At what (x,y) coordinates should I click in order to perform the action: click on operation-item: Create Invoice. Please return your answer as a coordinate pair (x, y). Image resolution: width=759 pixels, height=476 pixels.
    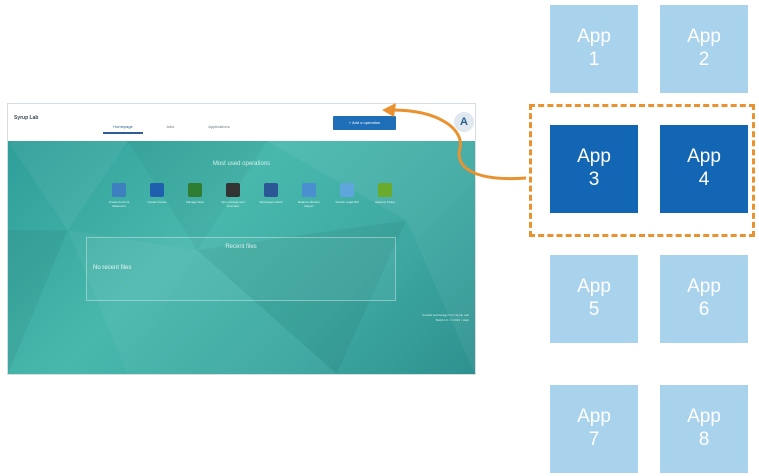
    Looking at the image, I should click on (157, 193).